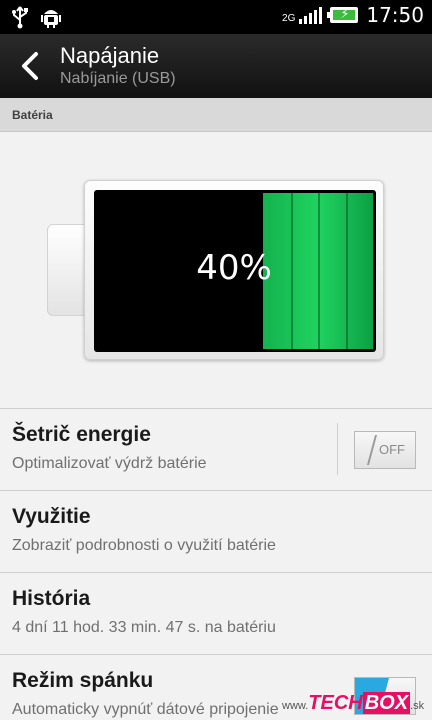  What do you see at coordinates (216, 115) in the screenshot?
I see `section-header-battery: Batéria` at bounding box center [216, 115].